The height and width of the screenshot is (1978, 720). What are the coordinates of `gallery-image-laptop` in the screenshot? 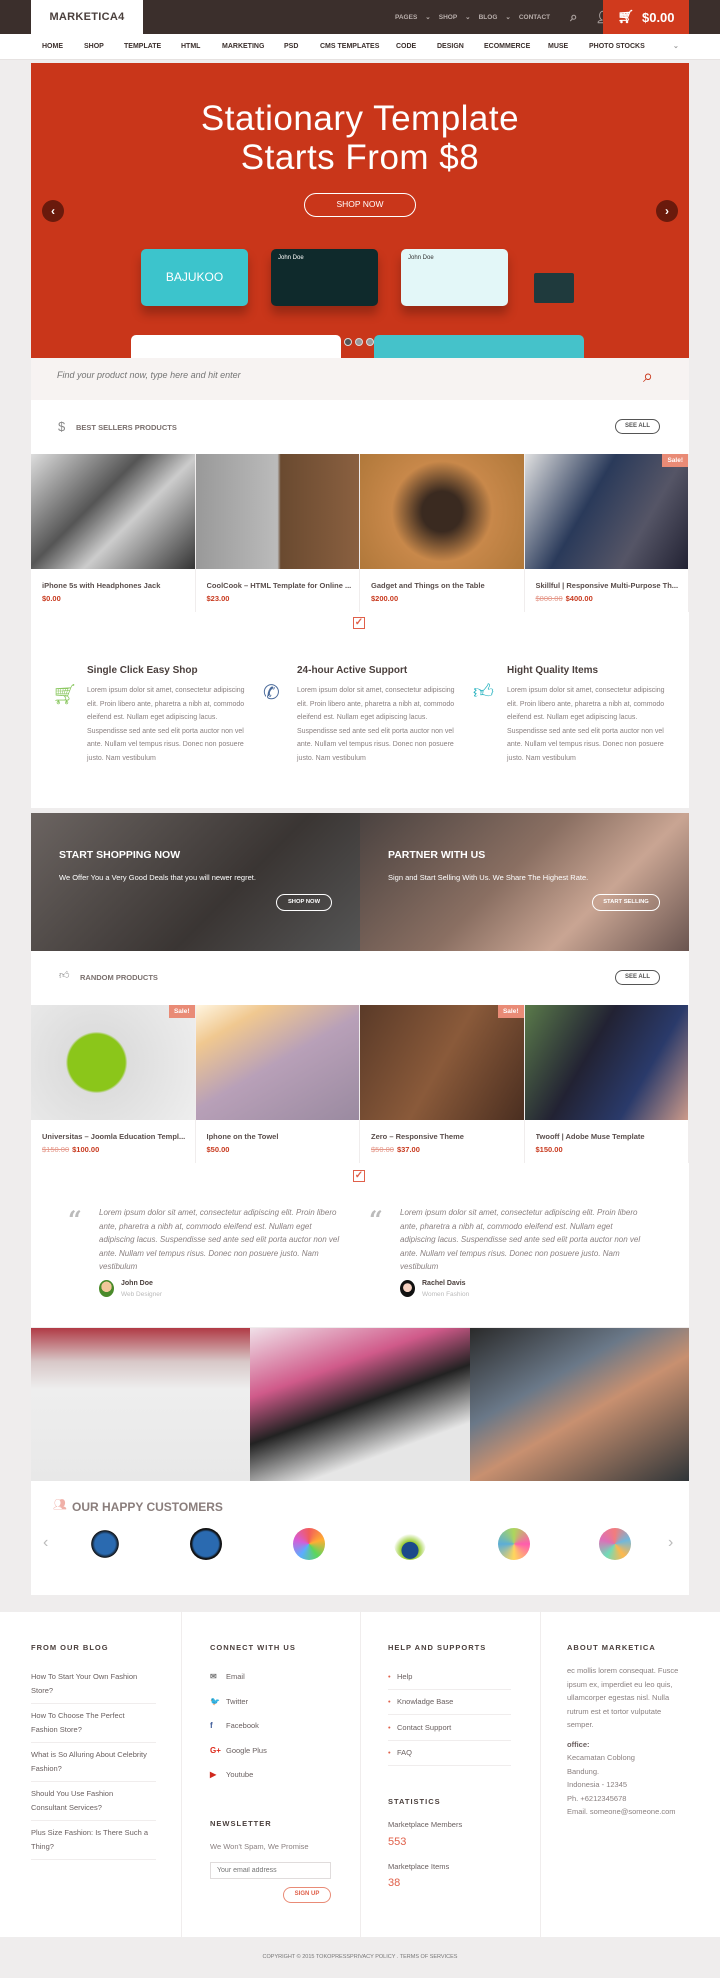 It's located at (579, 1404).